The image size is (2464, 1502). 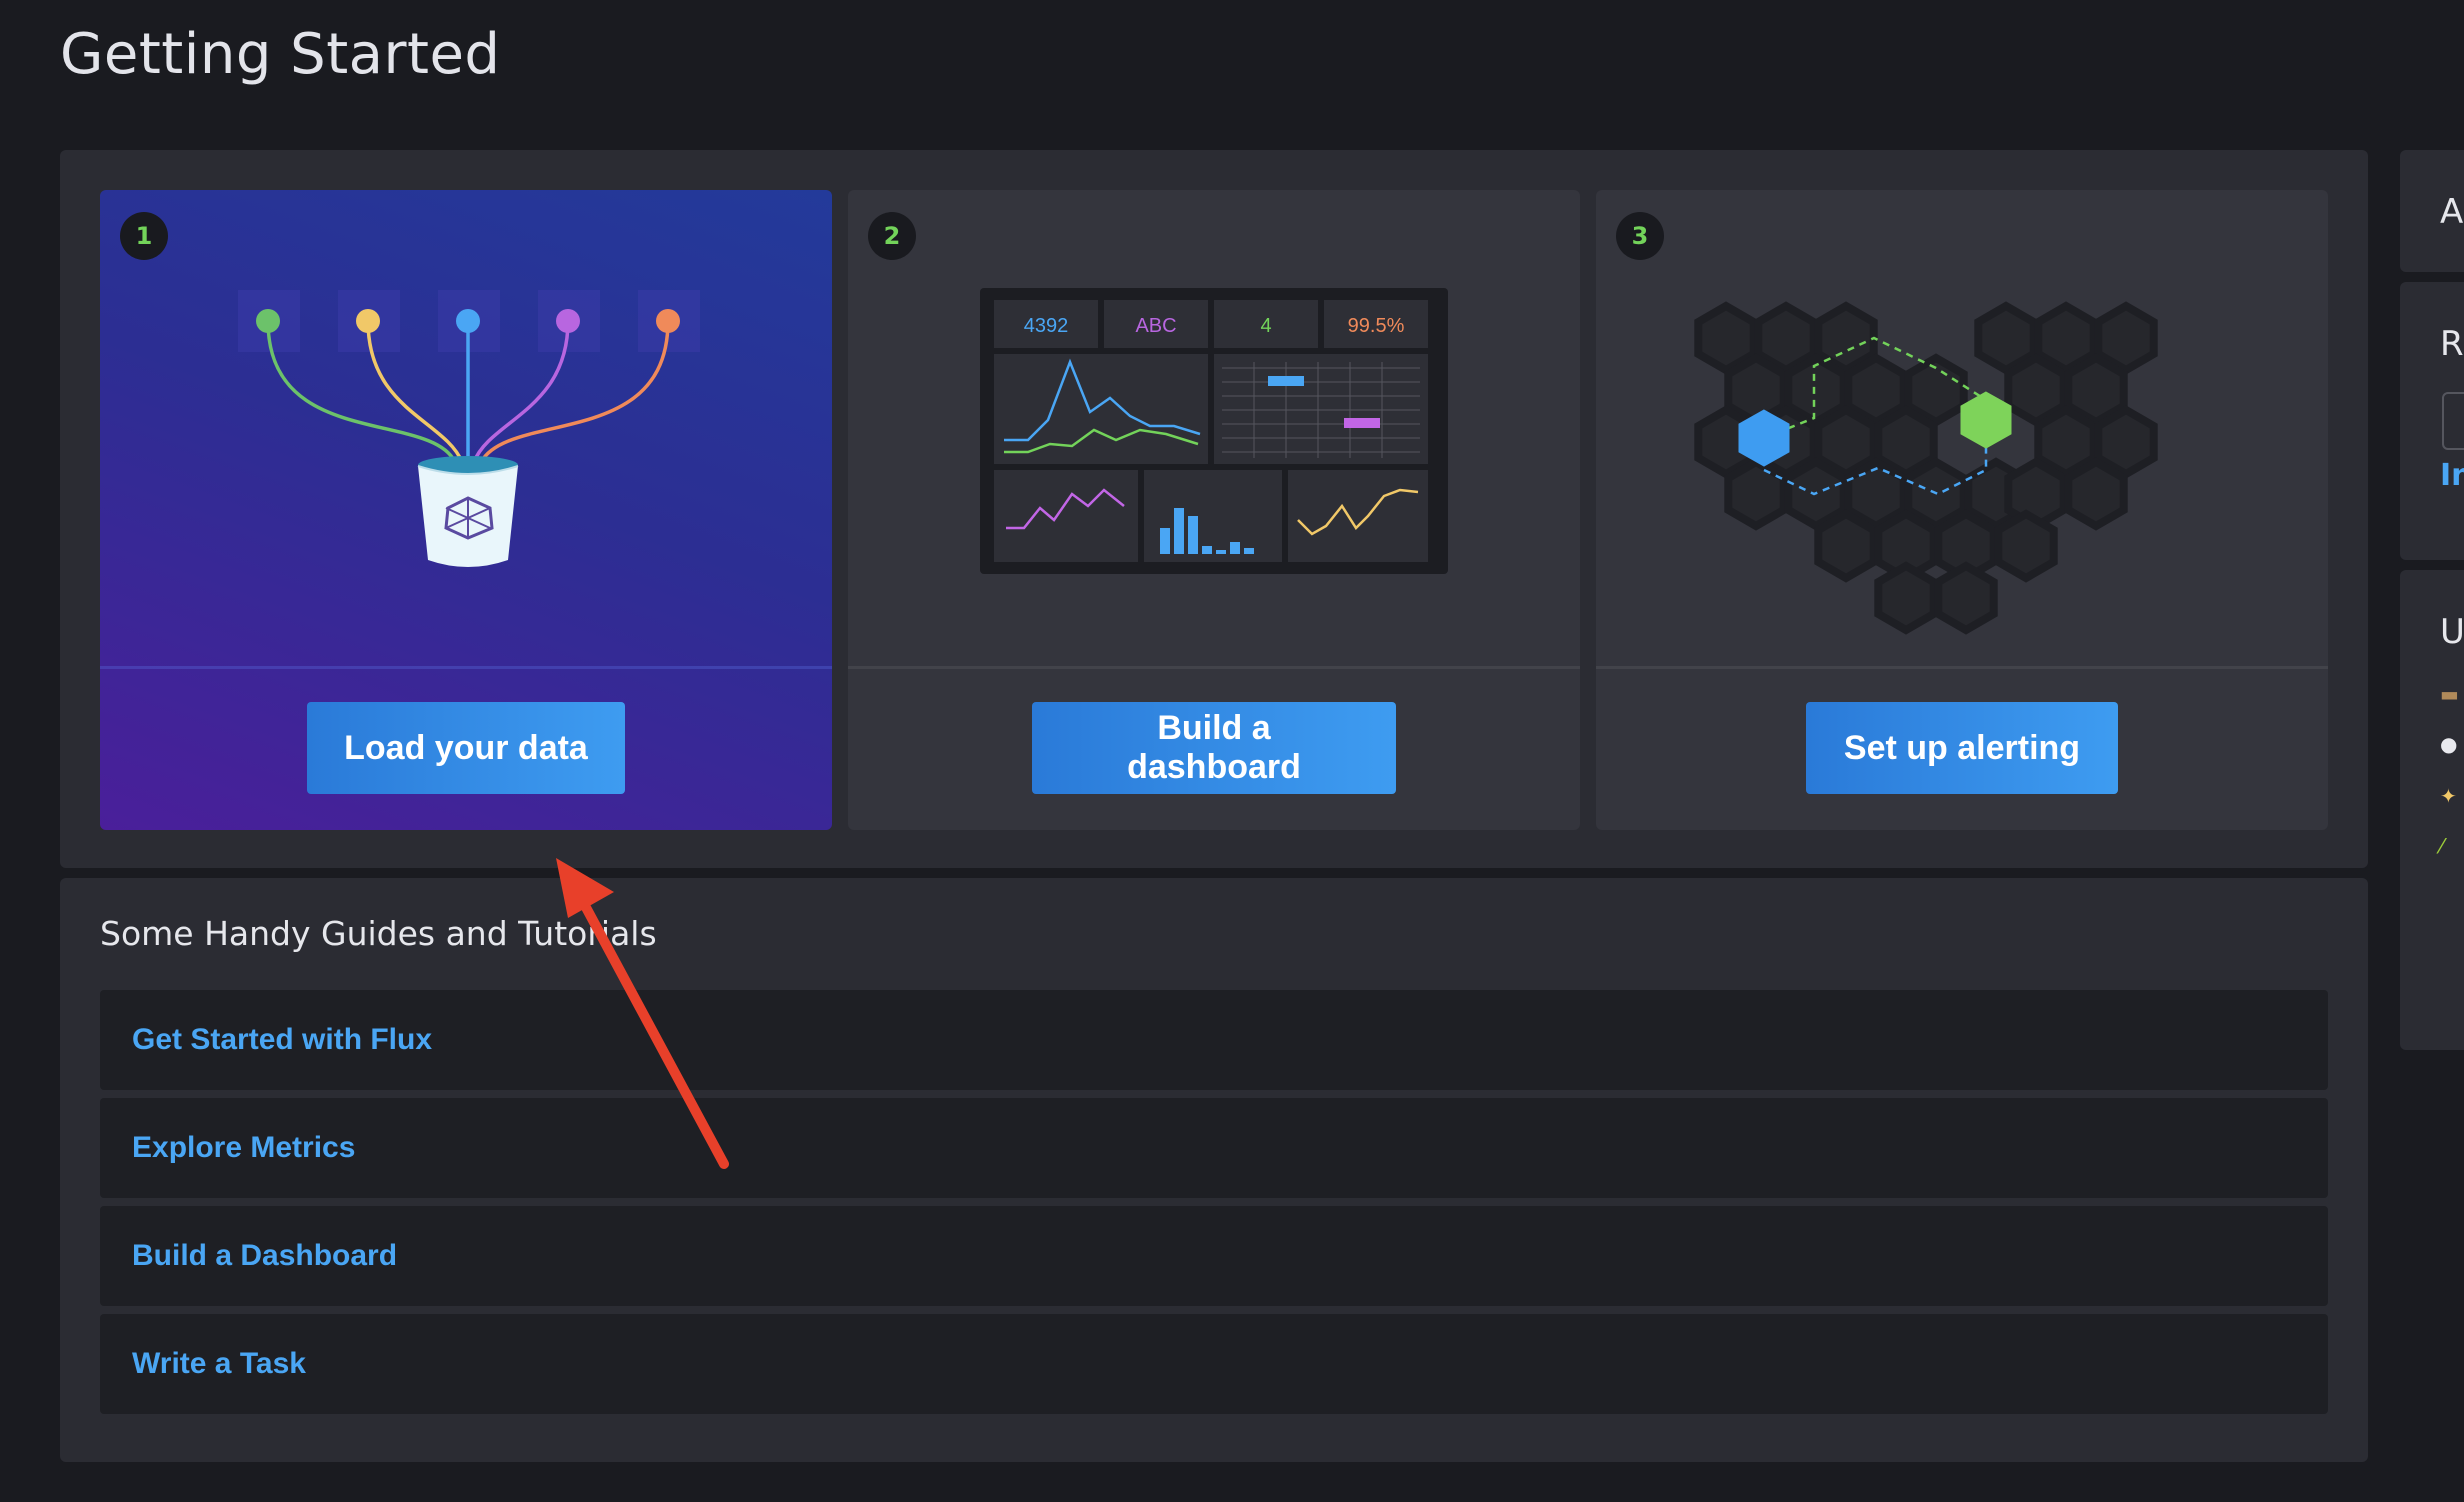 What do you see at coordinates (469, 428) in the screenshot?
I see `data-bucket-illustration` at bounding box center [469, 428].